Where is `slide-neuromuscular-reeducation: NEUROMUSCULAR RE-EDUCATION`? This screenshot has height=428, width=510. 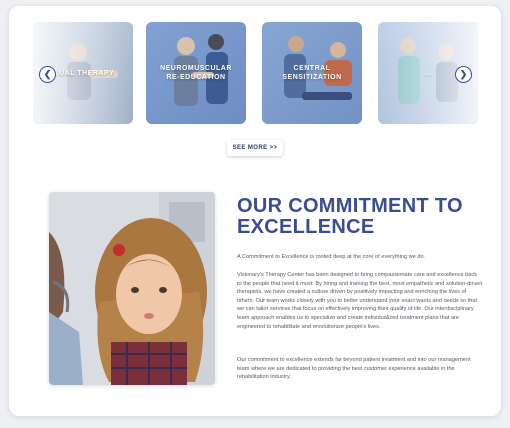 slide-neuromuscular-reeducation: NEUROMUSCULAR RE-EDUCATION is located at coordinates (196, 73).